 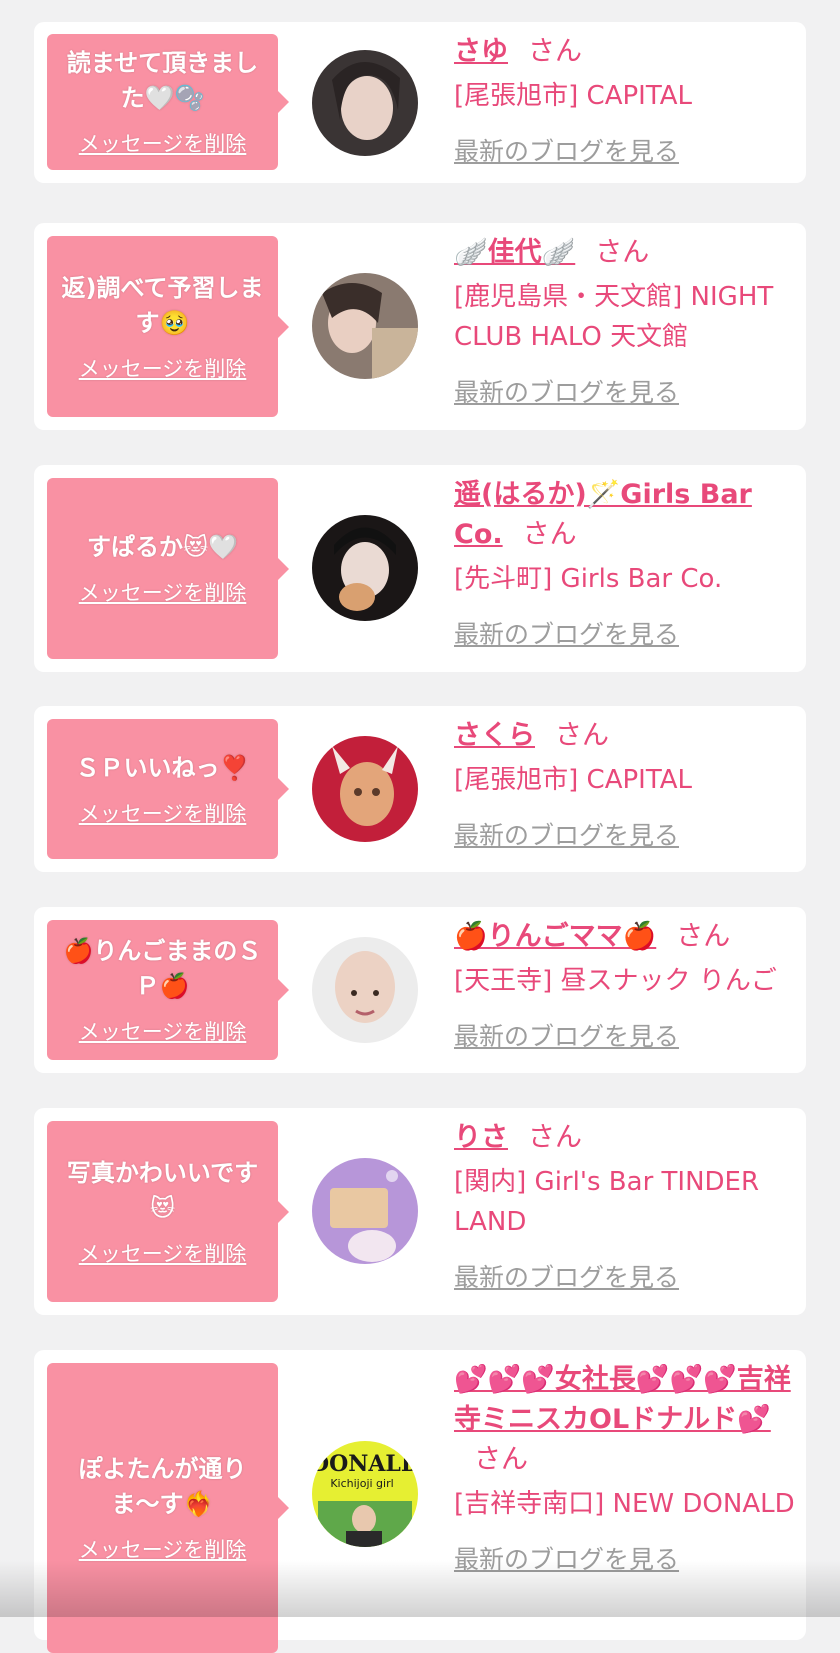 What do you see at coordinates (162, 767) in the screenshot?
I see `message-text: ＳＰいいねっ❣️` at bounding box center [162, 767].